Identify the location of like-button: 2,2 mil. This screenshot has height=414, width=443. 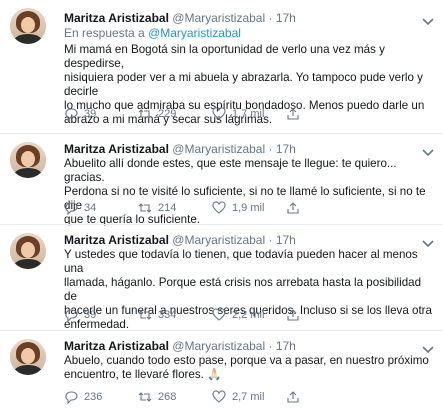
(238, 315).